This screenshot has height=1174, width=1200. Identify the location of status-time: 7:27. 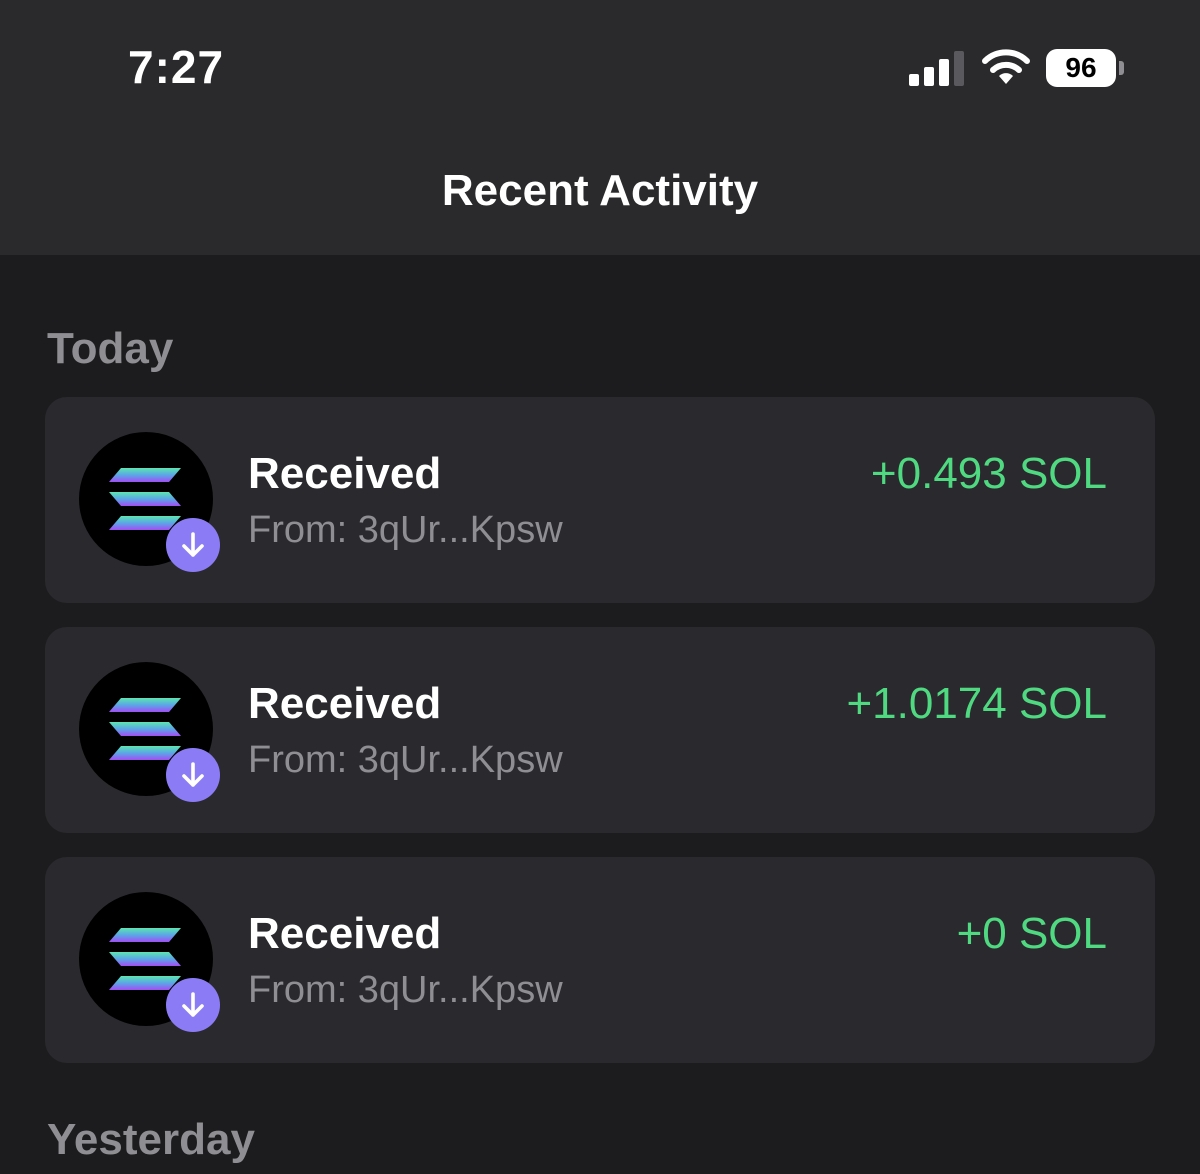
(176, 67).